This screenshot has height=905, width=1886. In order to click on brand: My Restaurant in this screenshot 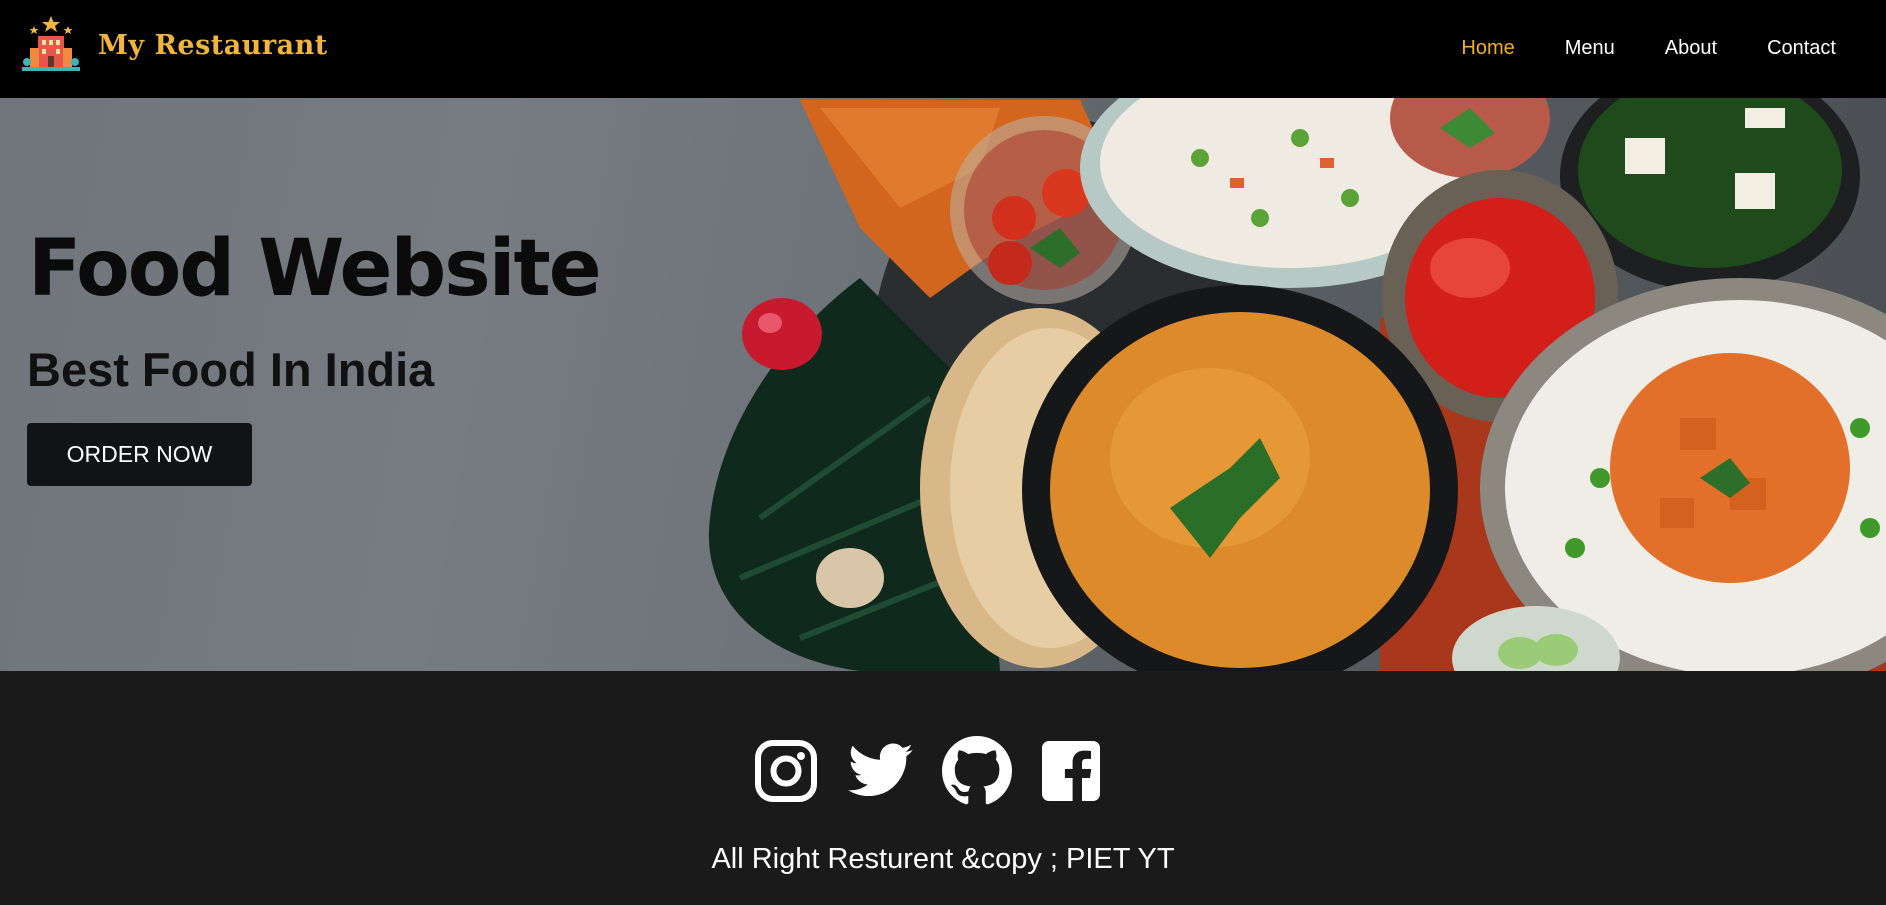, I will do `click(175, 45)`.